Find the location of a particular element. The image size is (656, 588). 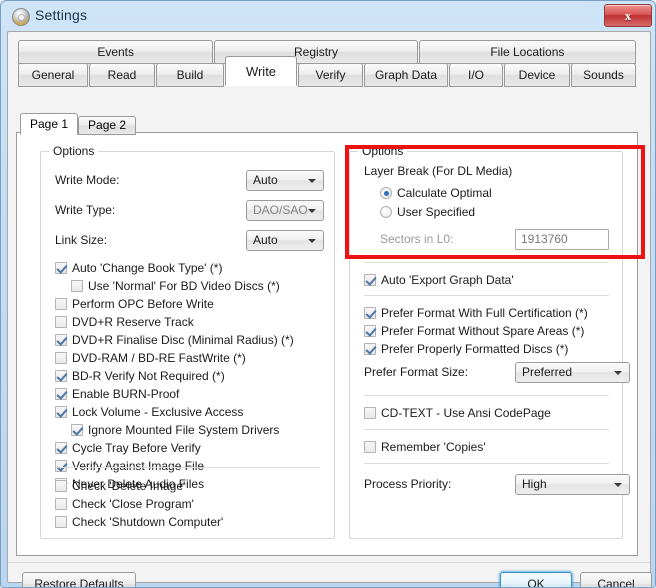

write-mode-value: Auto is located at coordinates (265, 180).